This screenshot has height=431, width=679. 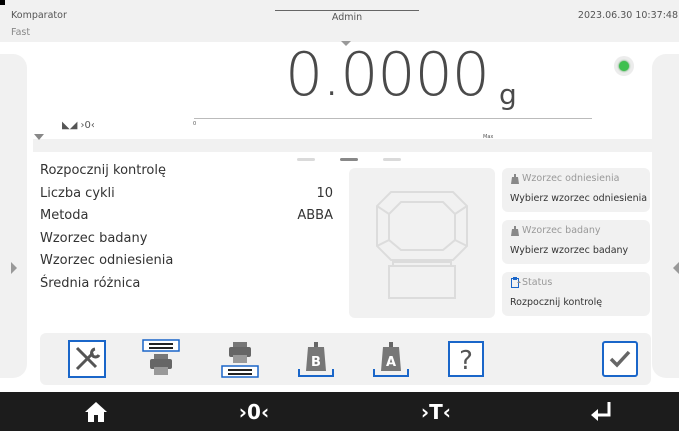 I want to click on info-row-reference-standard: Wzorzec odniesienia, so click(x=188, y=261).